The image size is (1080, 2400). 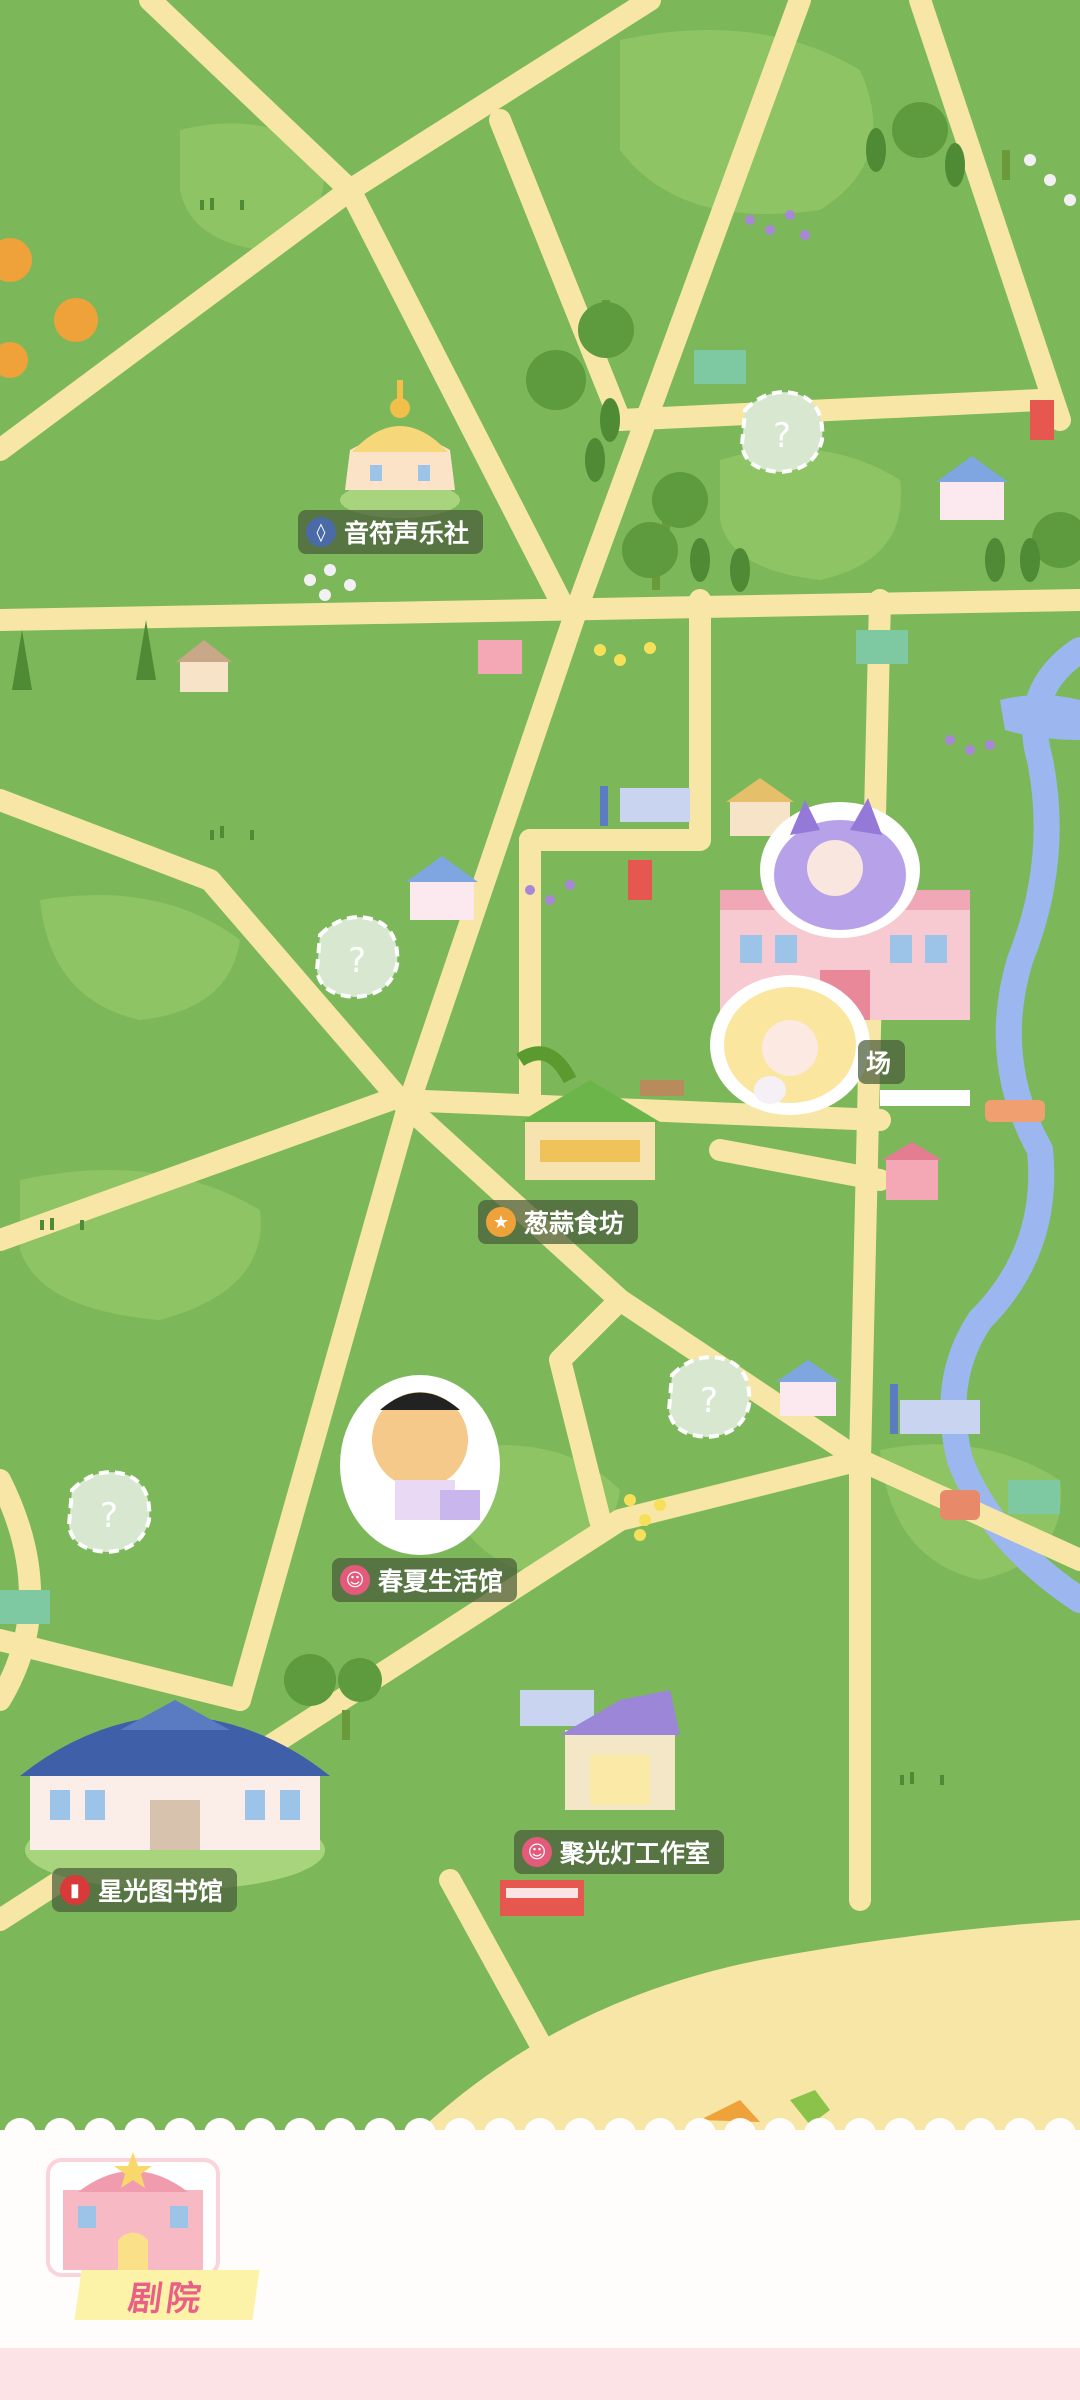 I want to click on location-label-music-club: ◊ 音符声乐社, so click(x=391, y=532).